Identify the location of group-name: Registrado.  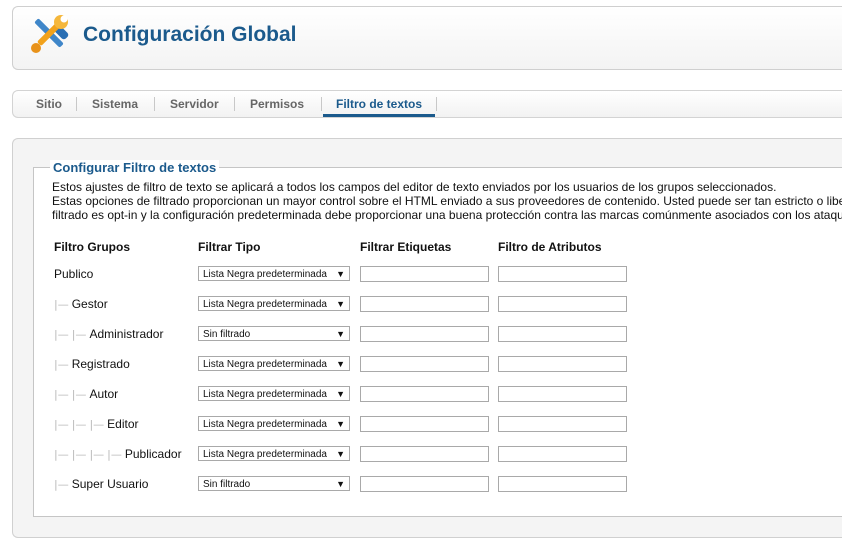
(100, 364).